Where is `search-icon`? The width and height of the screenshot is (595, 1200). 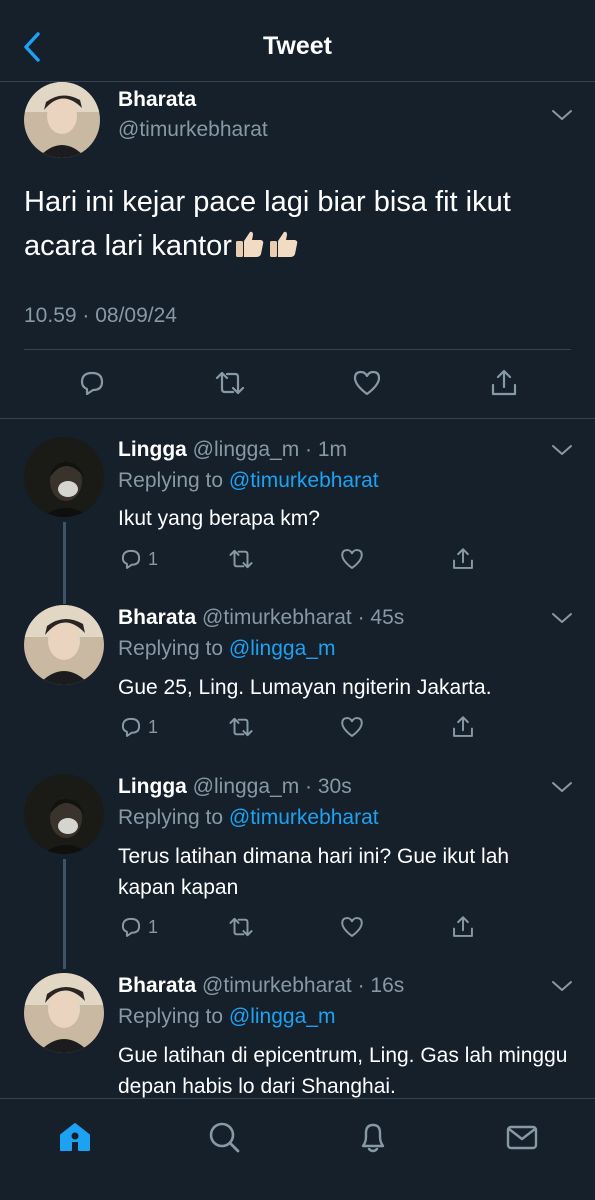 search-icon is located at coordinates (224, 1137).